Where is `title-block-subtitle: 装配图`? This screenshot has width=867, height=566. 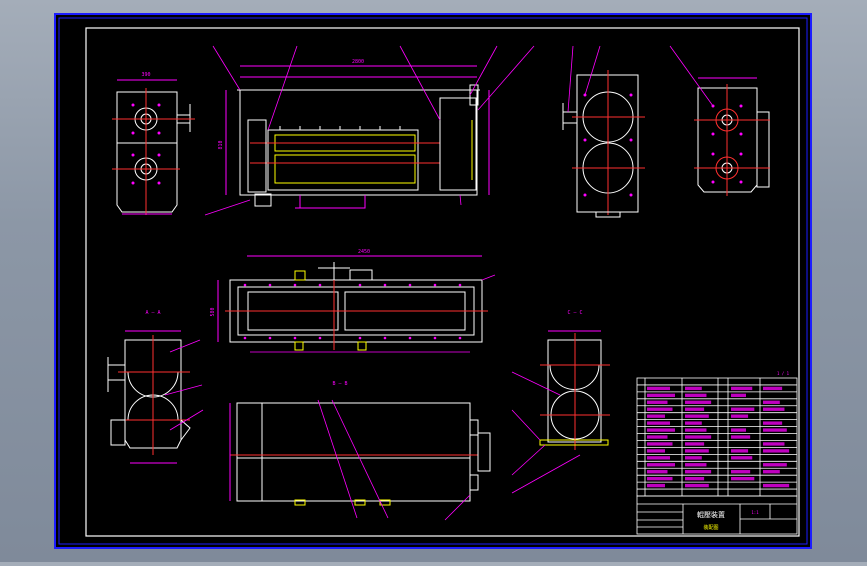
title-block-subtitle: 装配图 is located at coordinates (710, 527).